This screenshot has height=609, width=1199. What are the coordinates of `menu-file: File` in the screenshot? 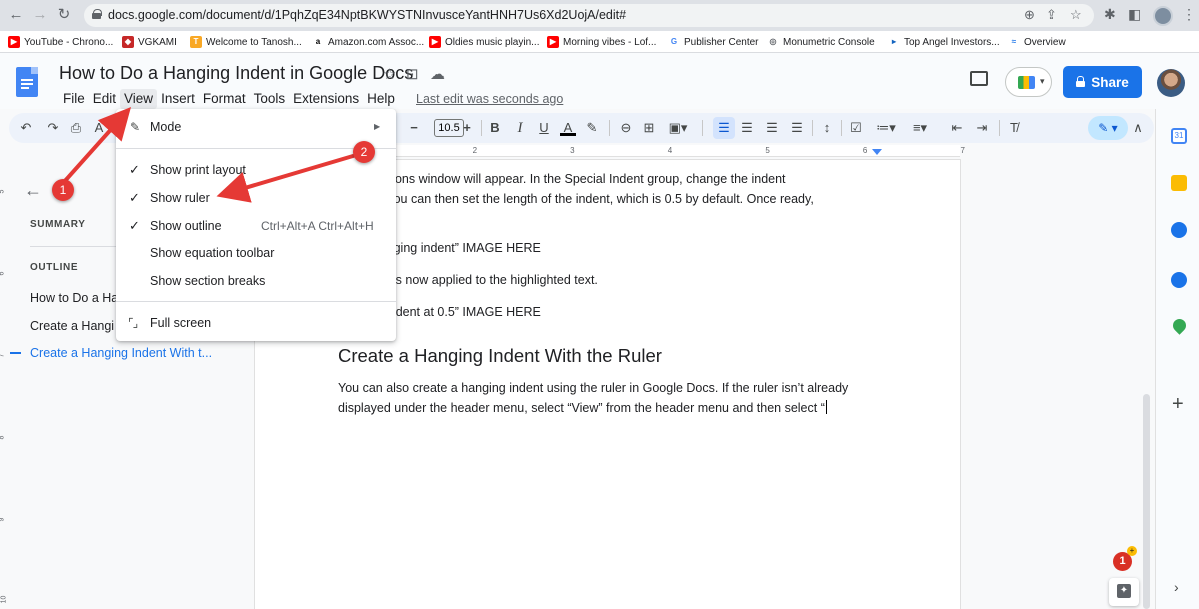 It's located at (74, 99).